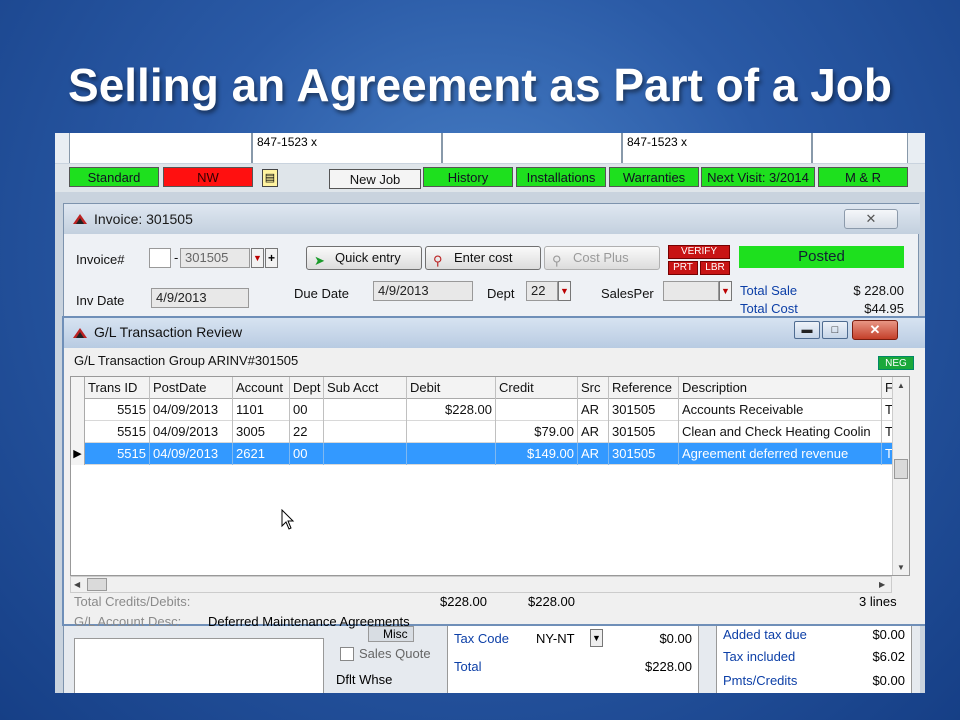 This screenshot has width=960, height=720. What do you see at coordinates (468, 177) in the screenshot?
I see `tab-history: History` at bounding box center [468, 177].